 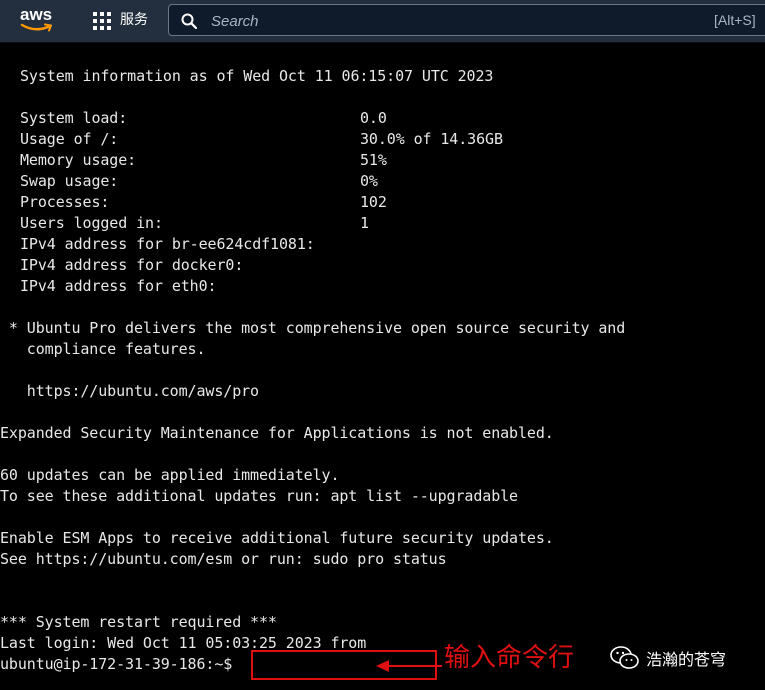 What do you see at coordinates (132, 265) in the screenshot?
I see `stat-label: IPv4 address for docker0:` at bounding box center [132, 265].